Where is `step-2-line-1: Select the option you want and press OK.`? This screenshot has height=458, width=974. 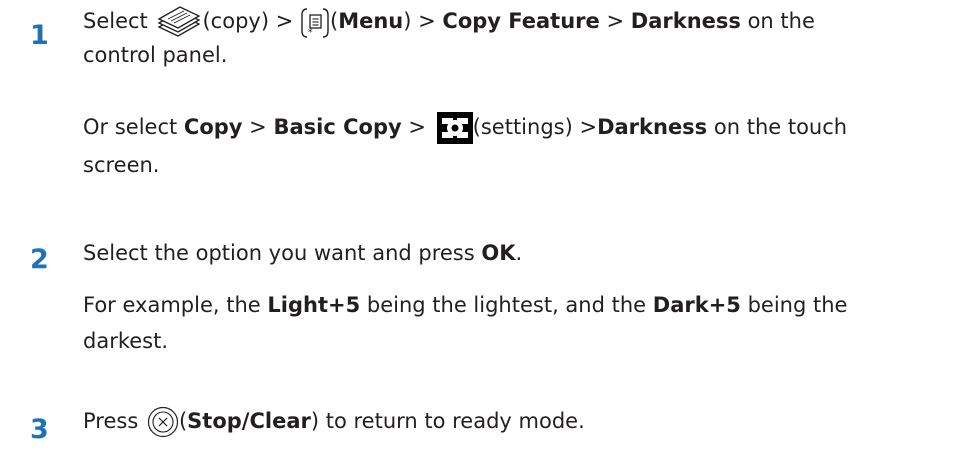 step-2-line-1: Select the option you want and press OK. is located at coordinates (523, 253).